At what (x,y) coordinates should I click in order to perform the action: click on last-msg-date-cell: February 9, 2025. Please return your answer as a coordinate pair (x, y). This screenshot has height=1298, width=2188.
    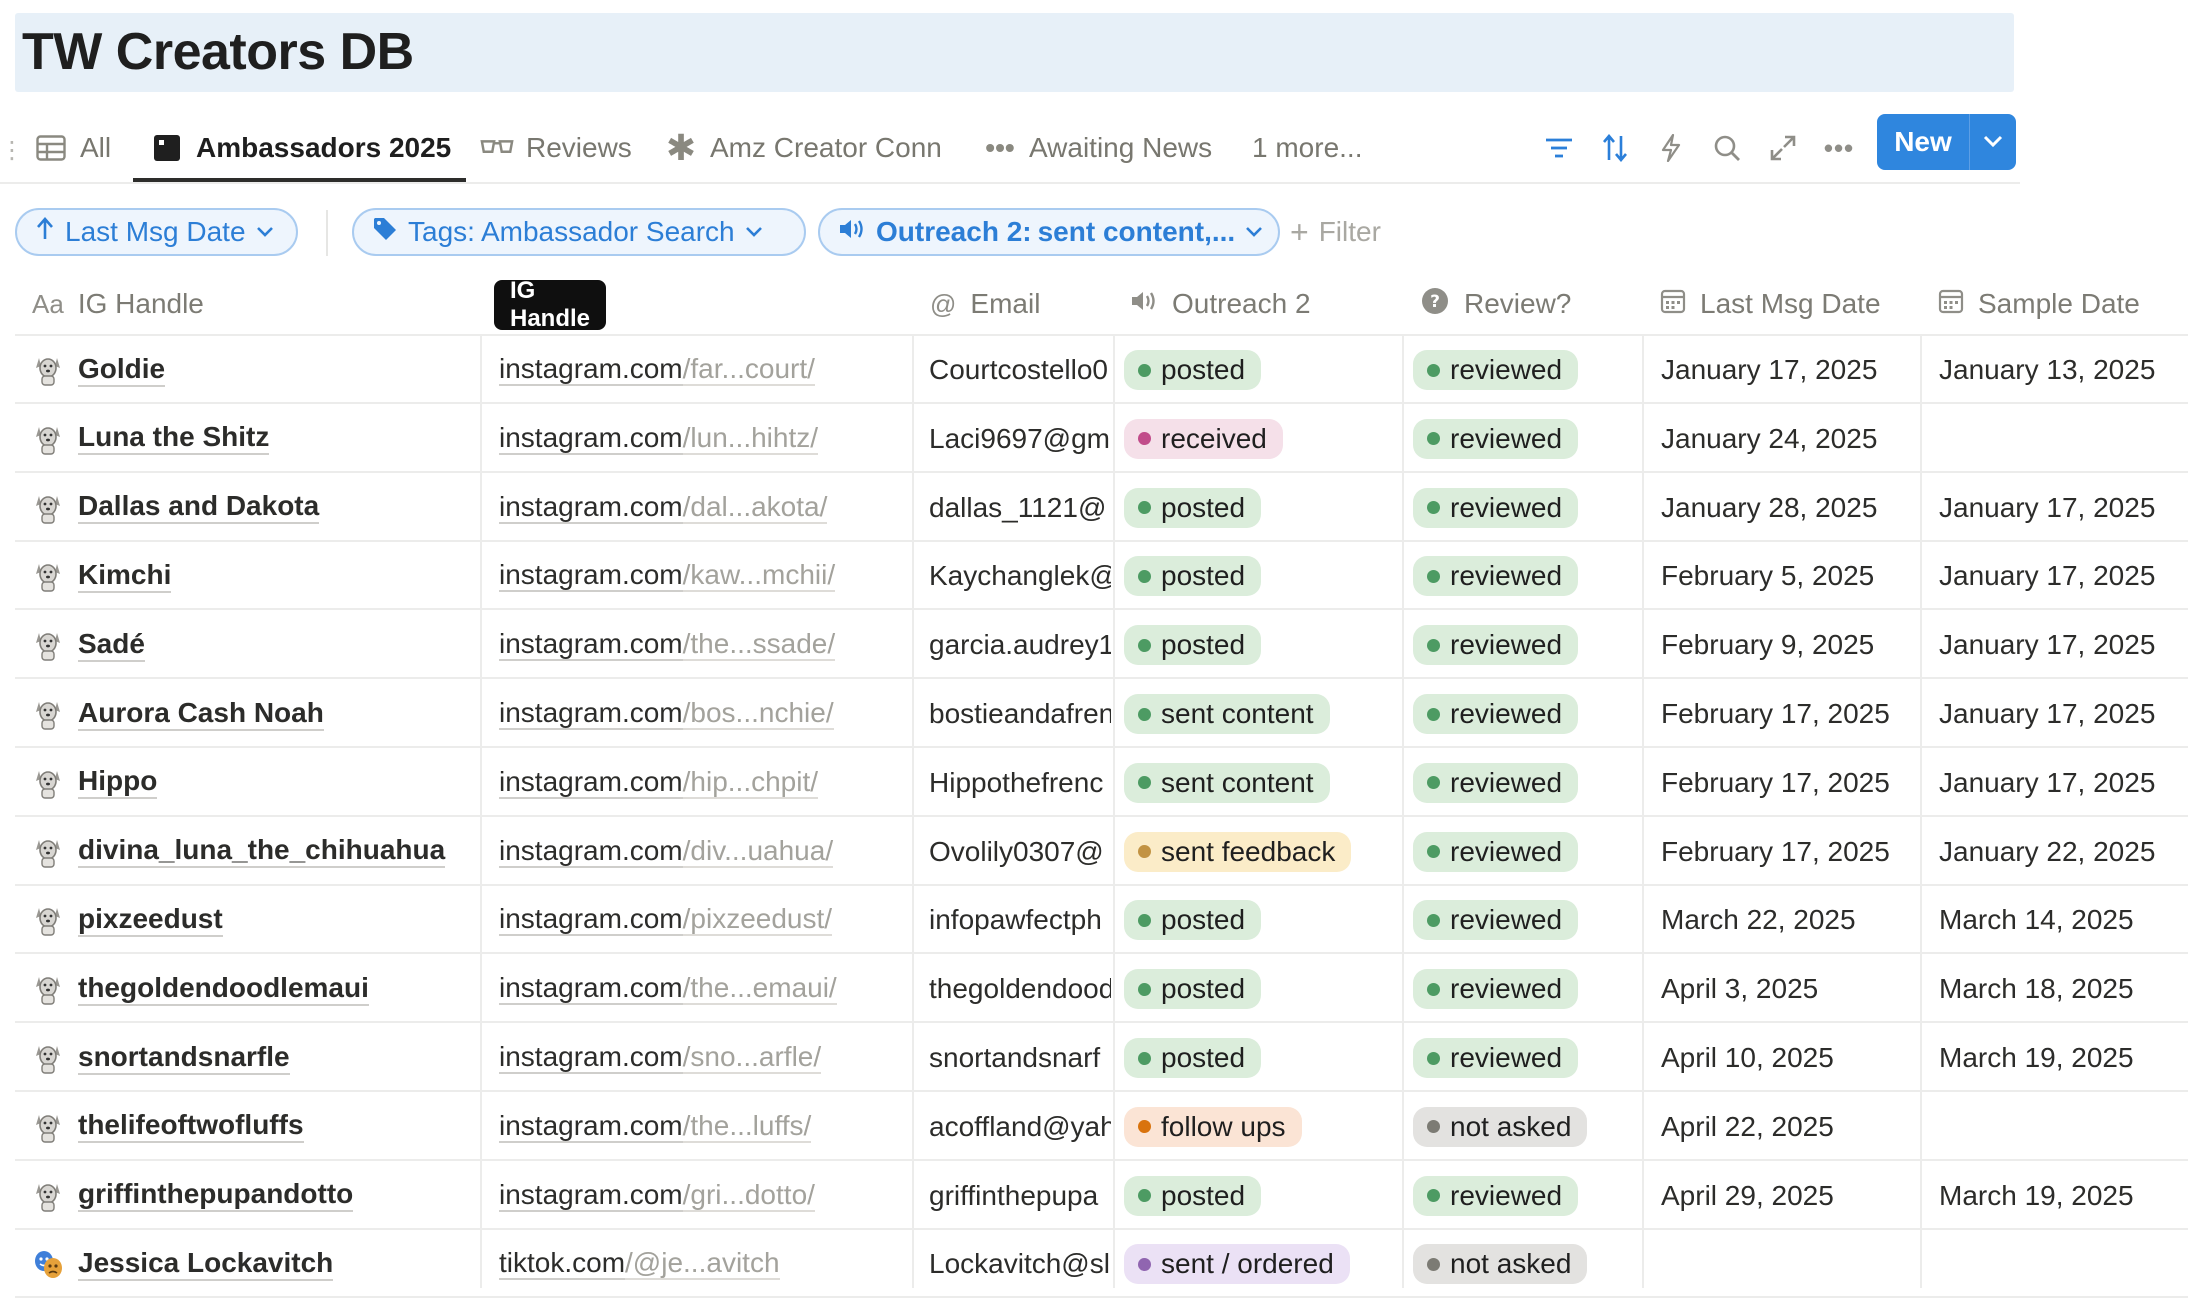
    Looking at the image, I should click on (1789, 645).